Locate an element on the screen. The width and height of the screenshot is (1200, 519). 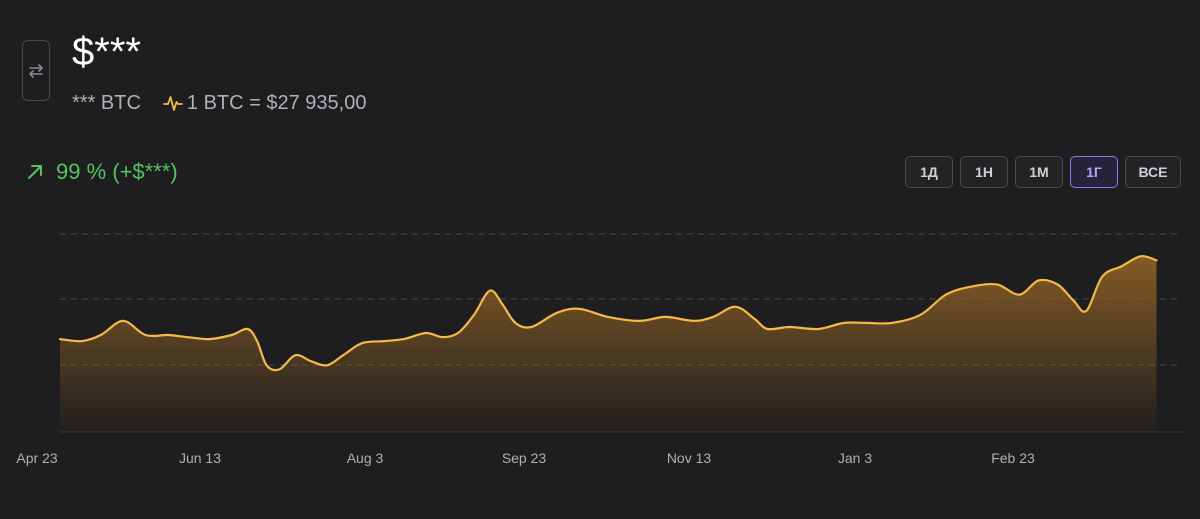
btc-amount: *** BTC is located at coordinates (106, 102).